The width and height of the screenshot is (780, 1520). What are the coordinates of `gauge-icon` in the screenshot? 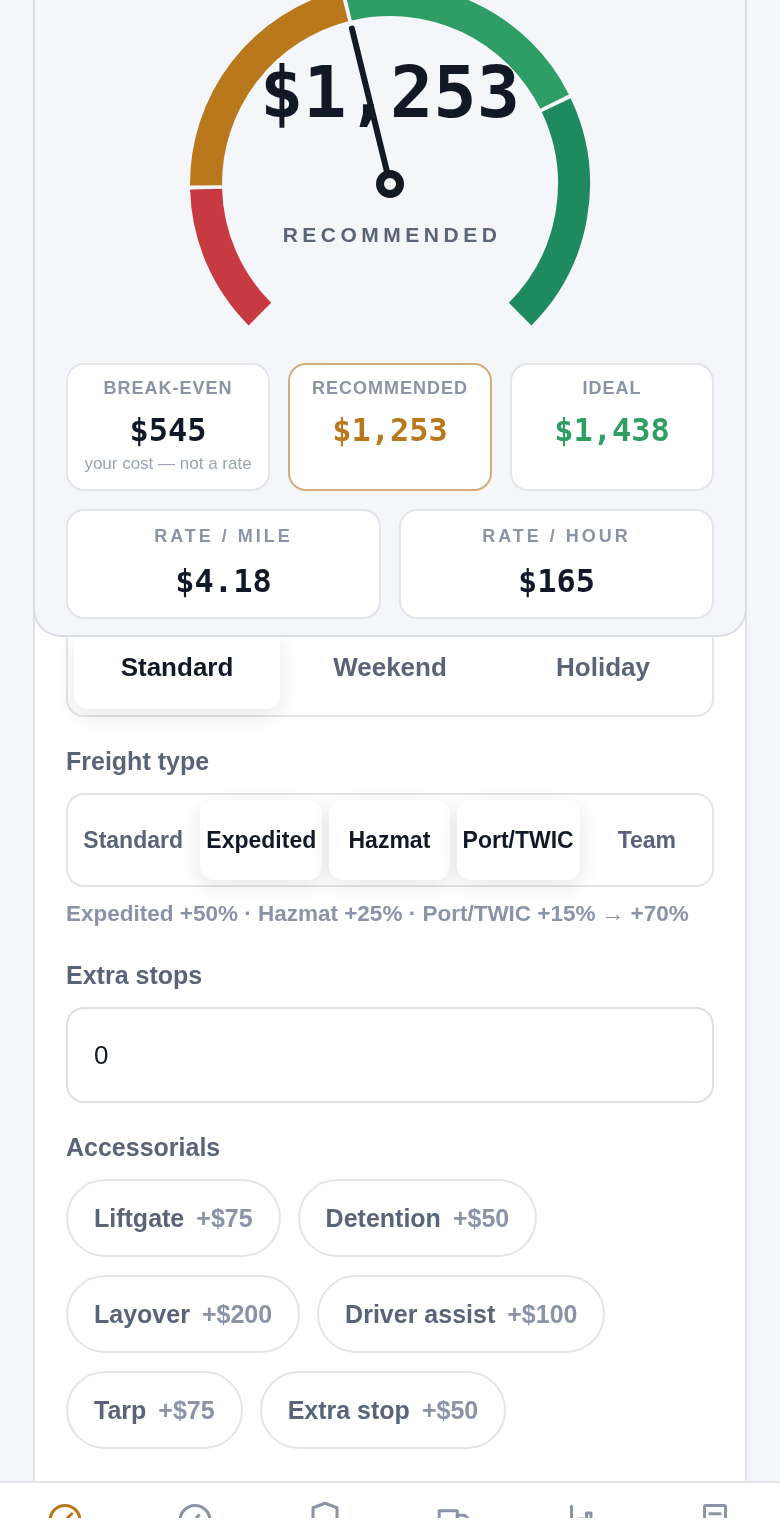 It's located at (65, 1509).